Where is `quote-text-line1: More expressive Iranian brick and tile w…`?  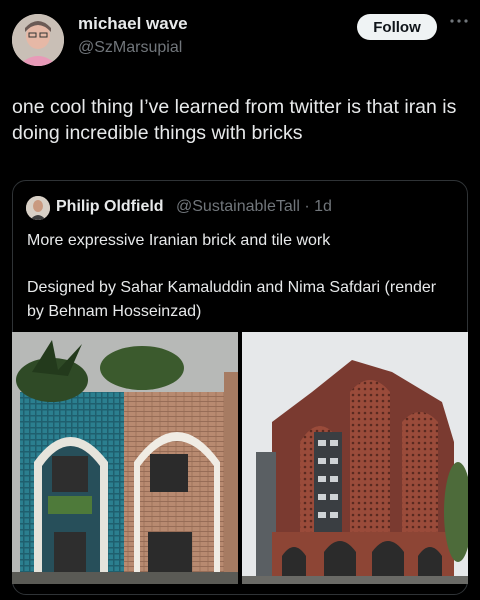 quote-text-line1: More expressive Iranian brick and tile w… is located at coordinates (179, 240).